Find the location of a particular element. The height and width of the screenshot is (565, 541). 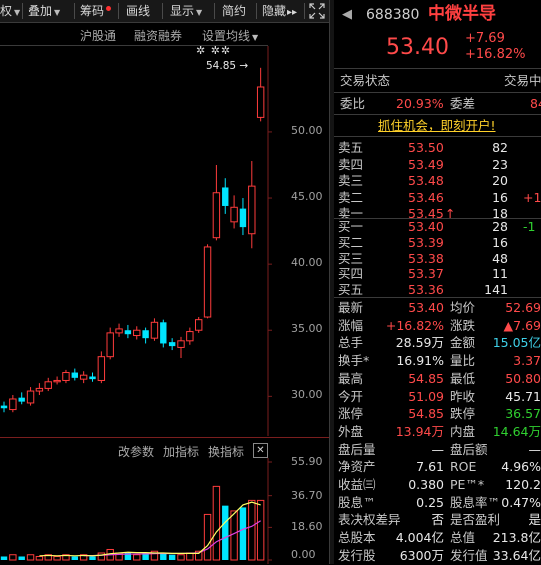

asks-level-label: 卖二 is located at coordinates (351, 197).